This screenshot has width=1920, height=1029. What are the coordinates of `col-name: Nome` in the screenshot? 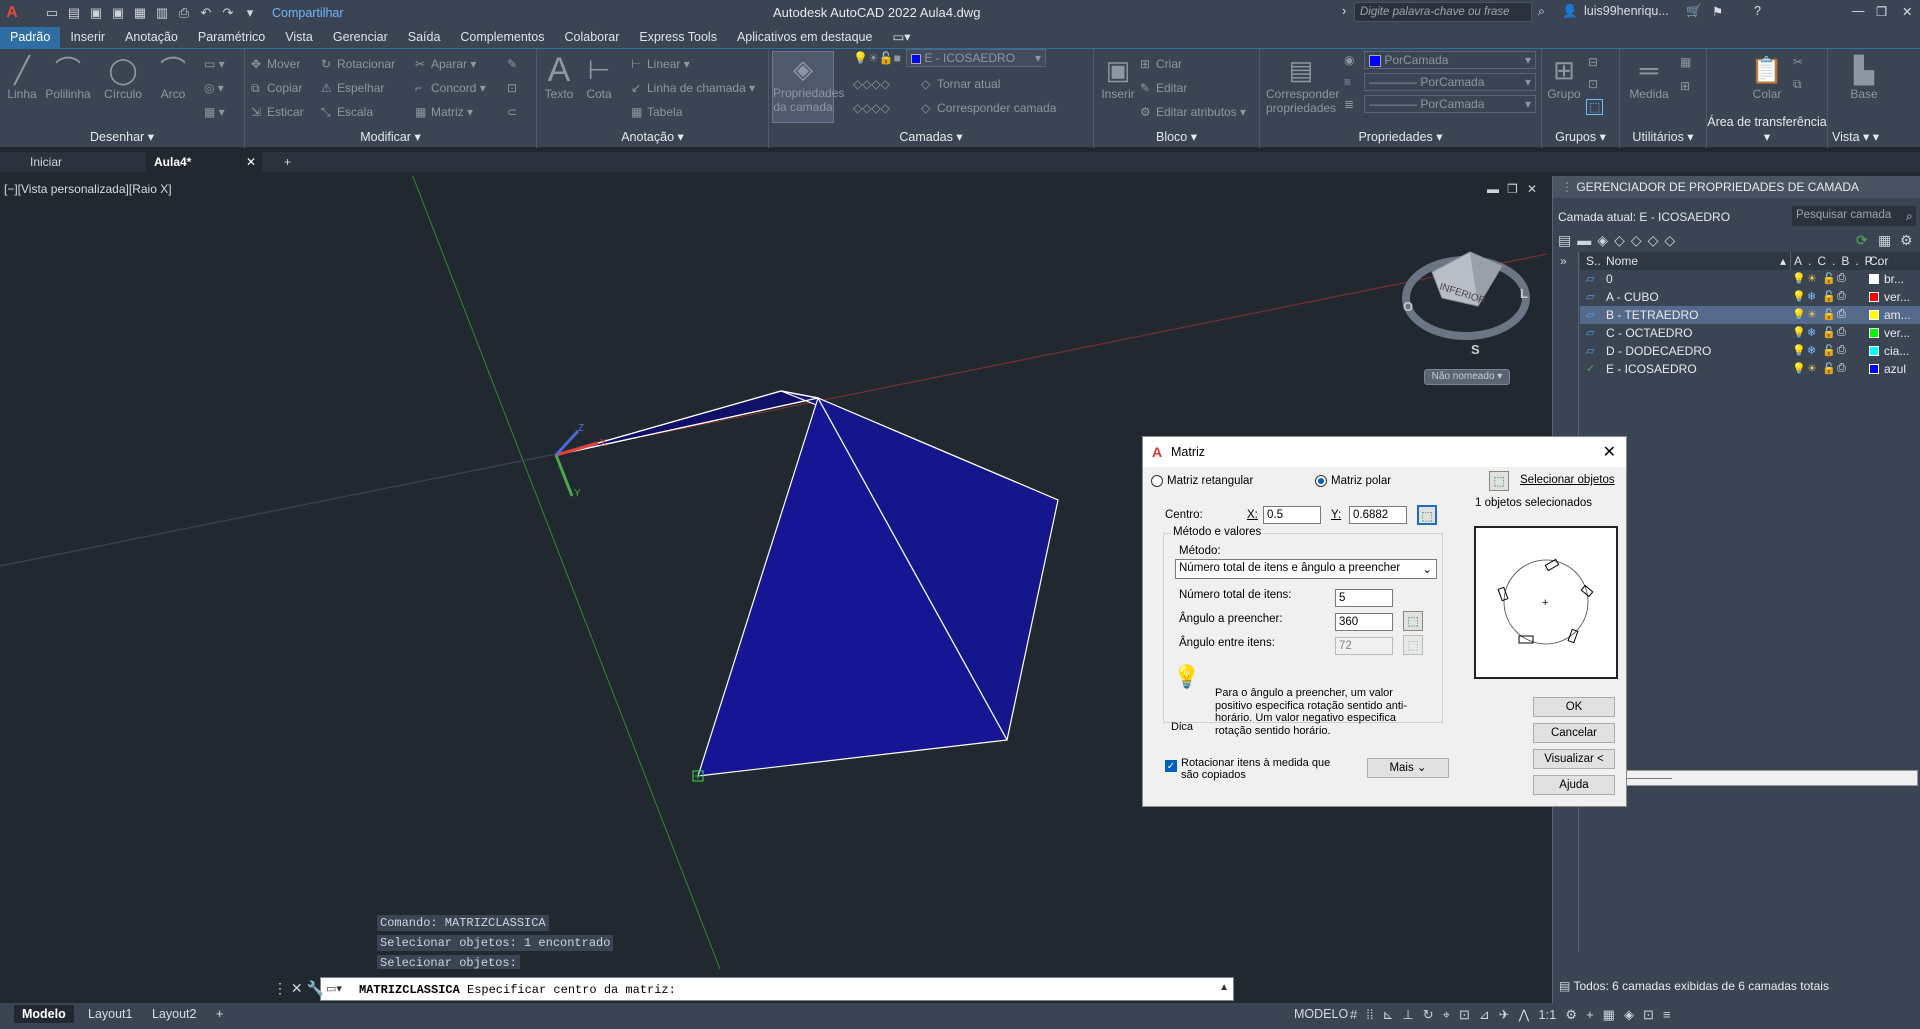 It's located at (1622, 261).